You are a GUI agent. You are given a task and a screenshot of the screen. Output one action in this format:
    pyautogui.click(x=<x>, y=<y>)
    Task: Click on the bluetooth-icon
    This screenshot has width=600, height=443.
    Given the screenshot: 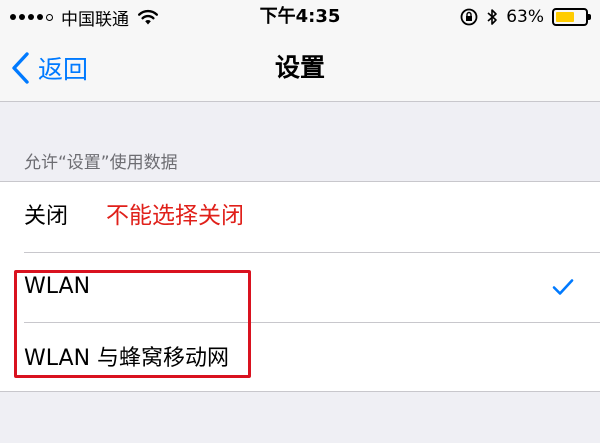 What is the action you would take?
    pyautogui.click(x=492, y=17)
    